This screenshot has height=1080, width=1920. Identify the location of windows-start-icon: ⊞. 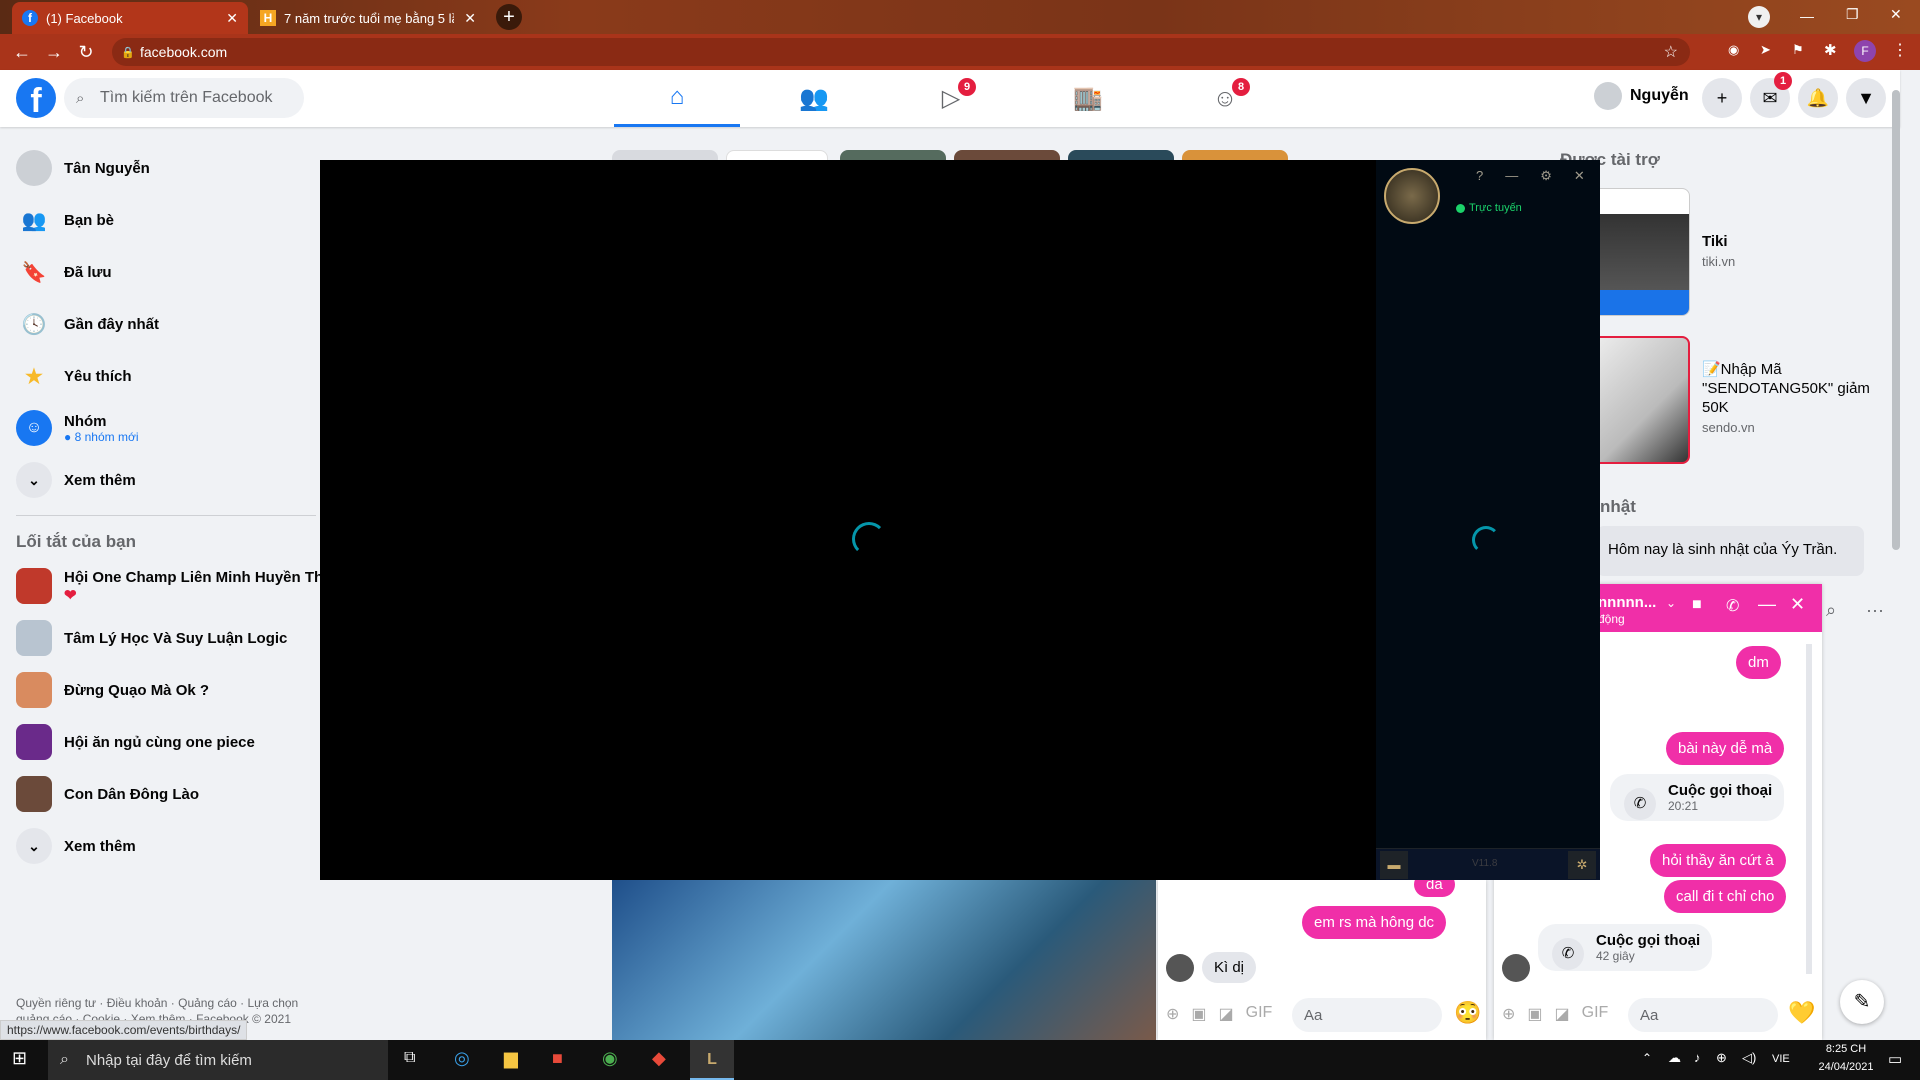
(19, 1058).